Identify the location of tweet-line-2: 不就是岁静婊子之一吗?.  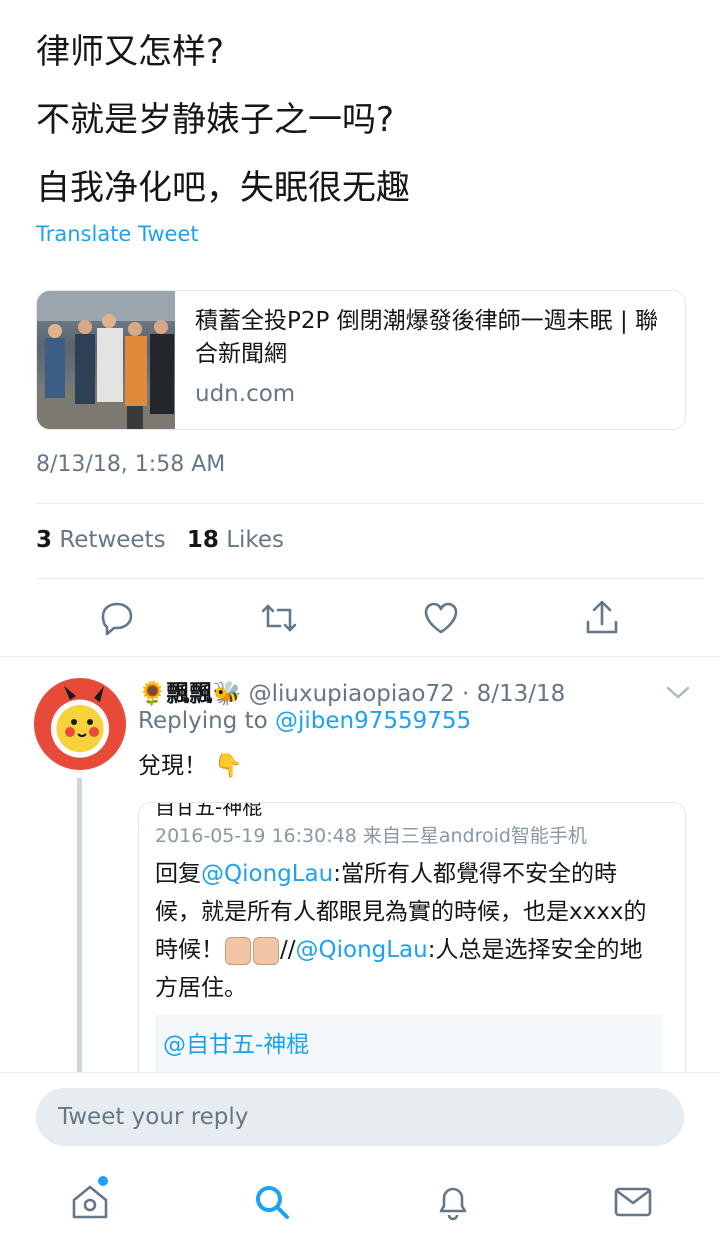
(215, 120).